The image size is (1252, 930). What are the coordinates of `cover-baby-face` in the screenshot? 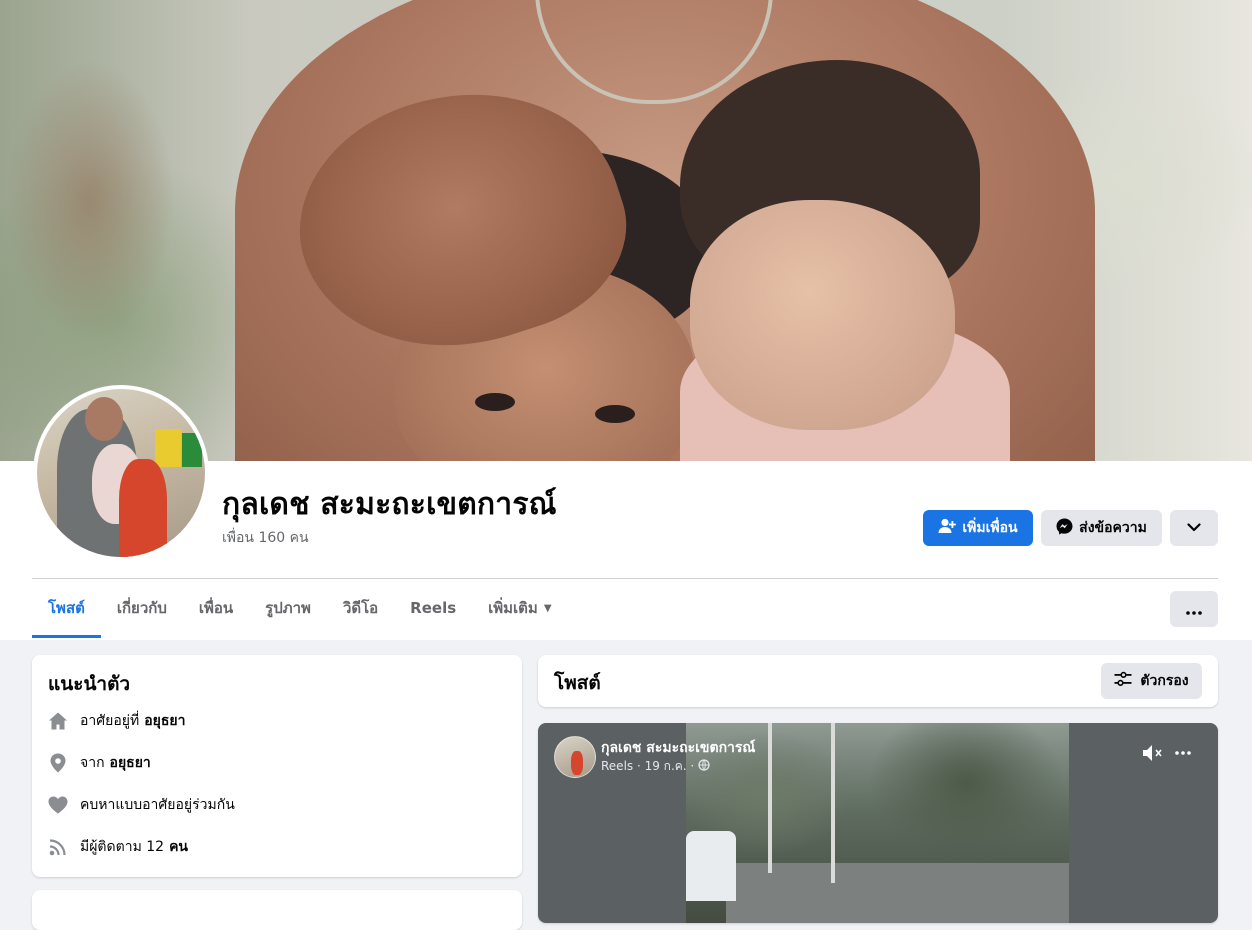 It's located at (822, 315).